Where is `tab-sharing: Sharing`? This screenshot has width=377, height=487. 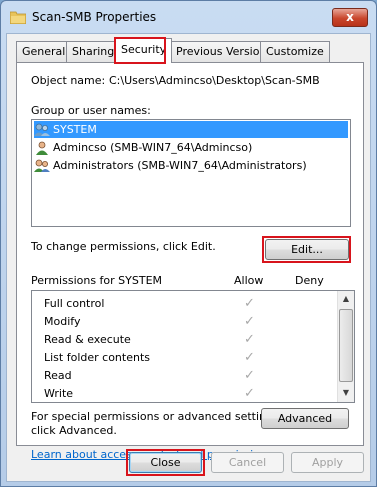
tab-sharing: Sharing is located at coordinates (93, 51).